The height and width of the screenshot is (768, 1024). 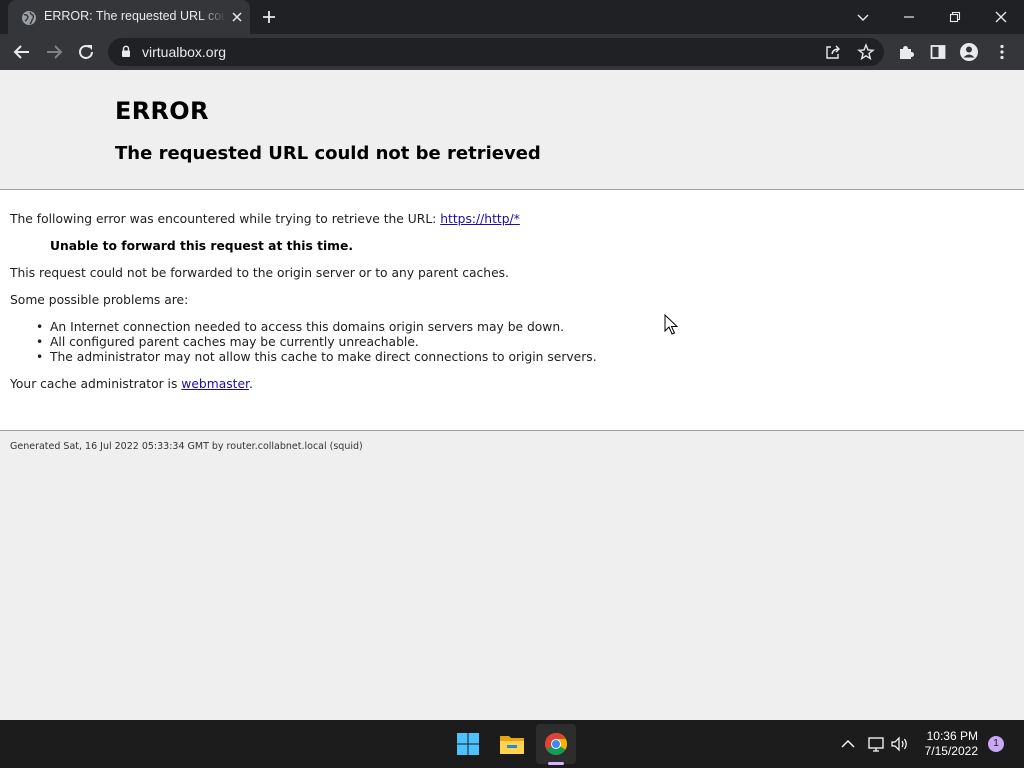 I want to click on address-bar: virtualbox.org, so click(x=496, y=52).